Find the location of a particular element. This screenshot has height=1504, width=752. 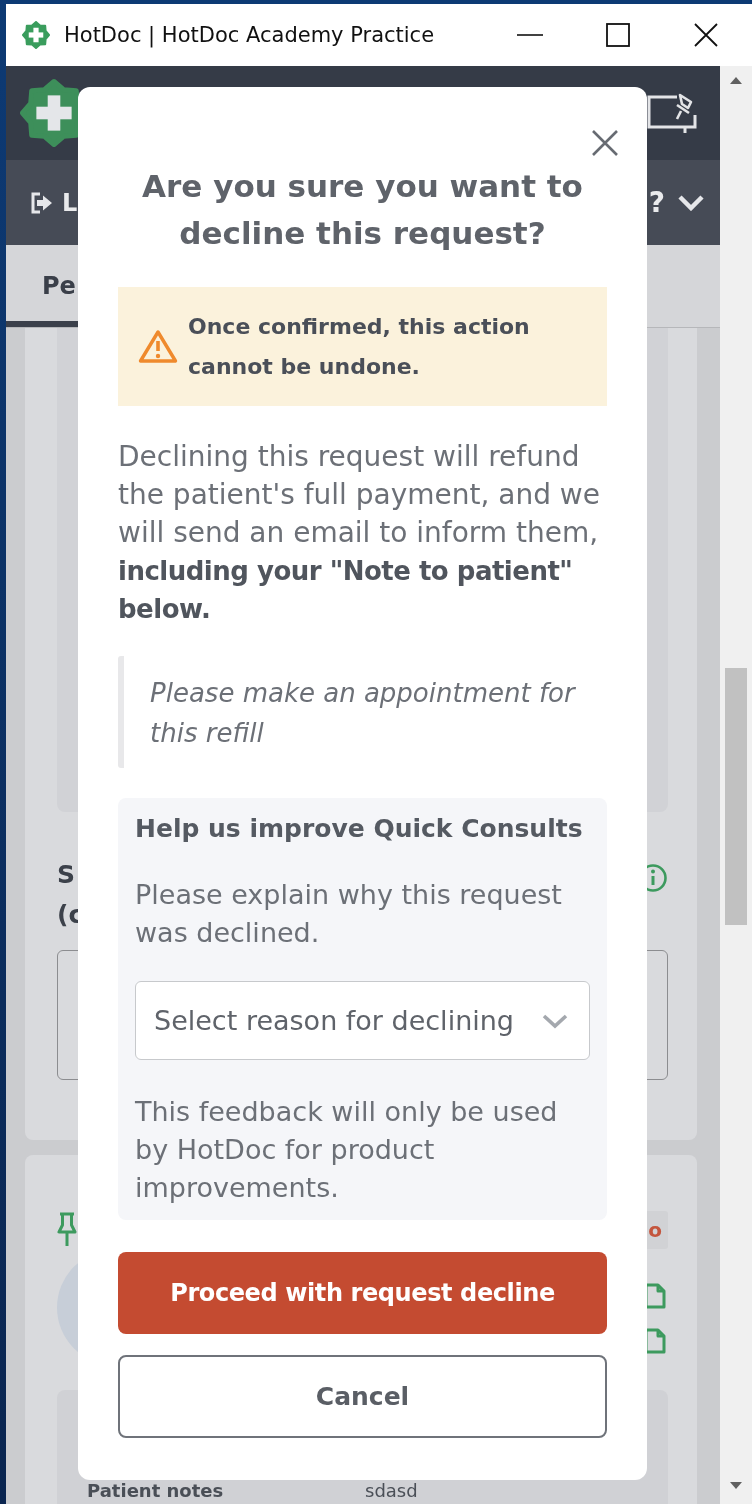

dialog-button: Proceed with request decline is located at coordinates (362, 1293).